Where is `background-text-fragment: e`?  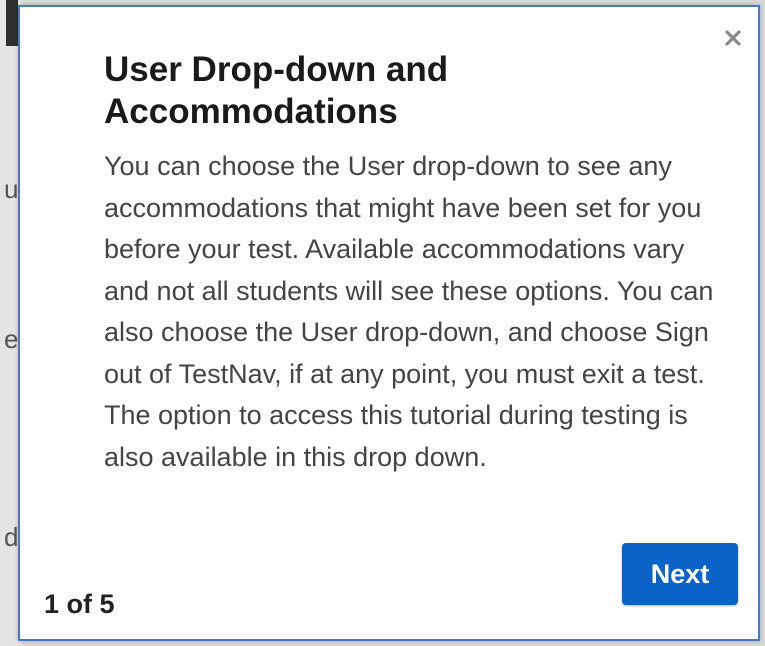
background-text-fragment: e is located at coordinates (11, 339).